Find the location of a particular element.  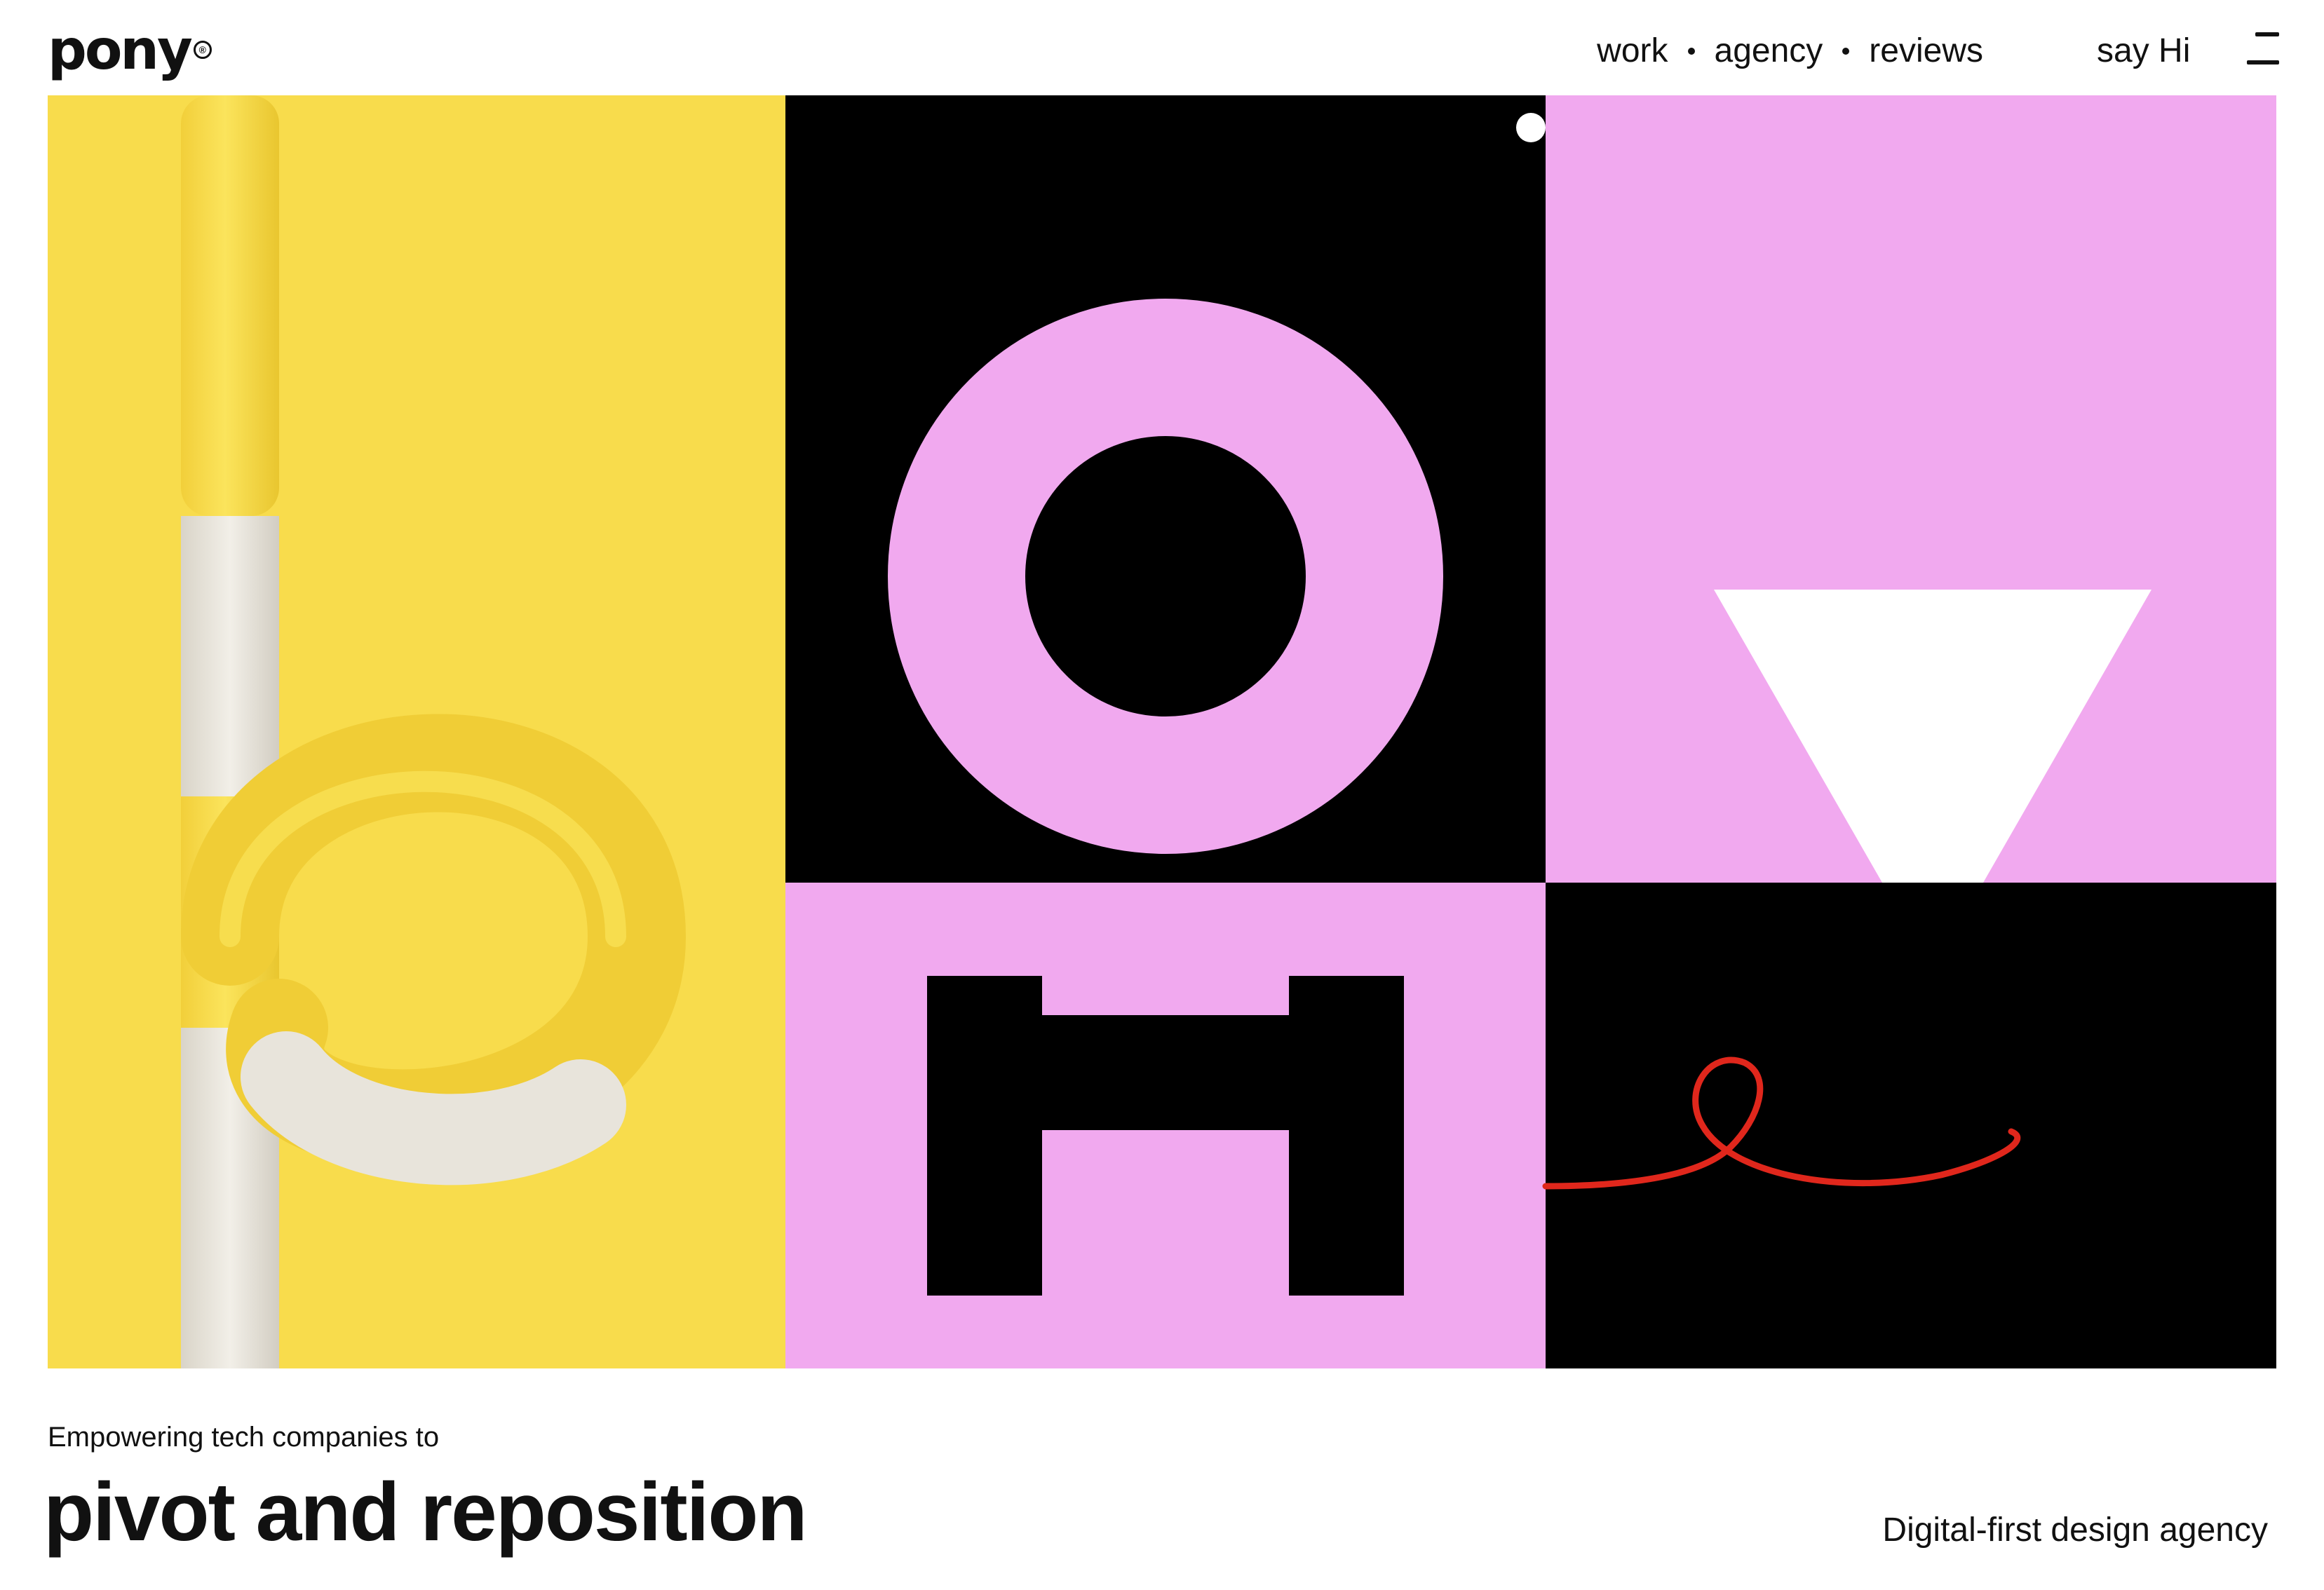

registered-mark-icon: ® is located at coordinates (202, 50).